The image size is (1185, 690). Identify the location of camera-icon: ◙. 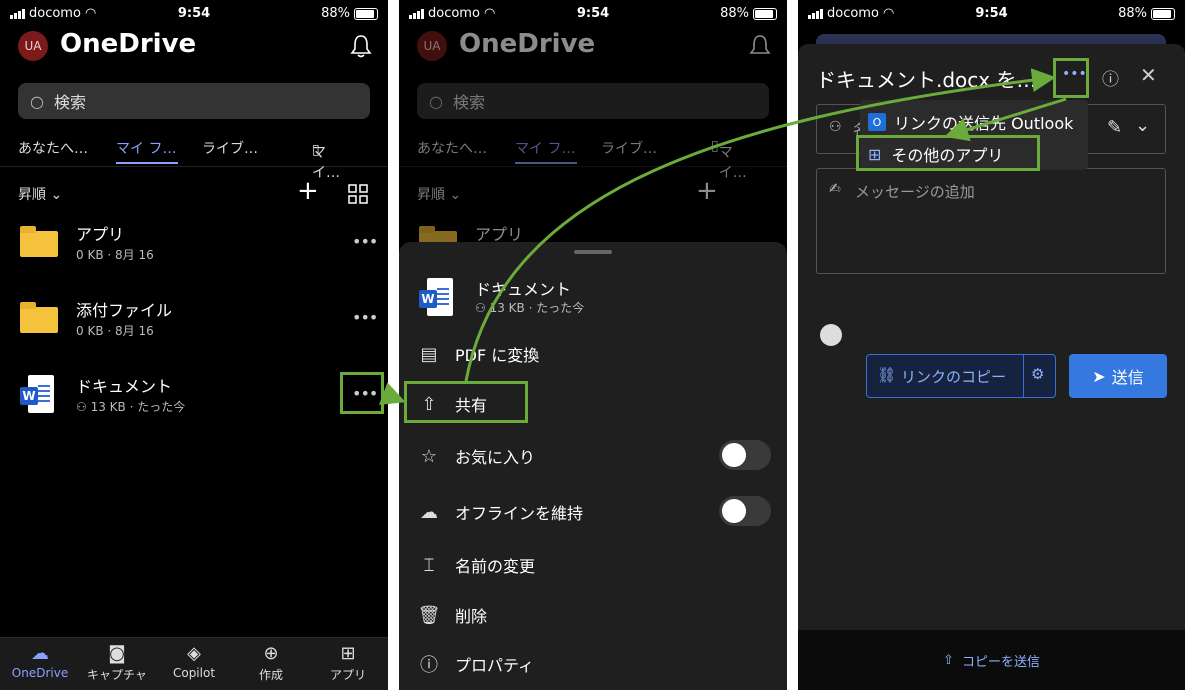
(117, 653).